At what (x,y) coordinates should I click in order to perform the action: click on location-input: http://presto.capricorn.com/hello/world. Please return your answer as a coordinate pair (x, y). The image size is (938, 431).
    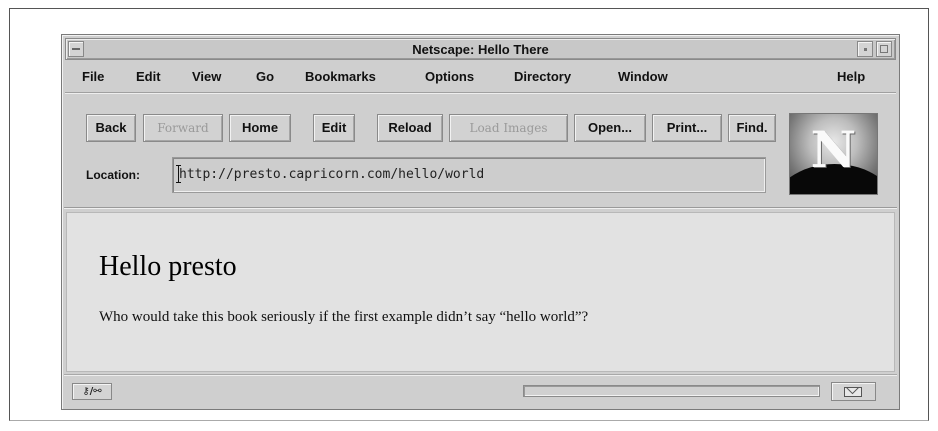
    Looking at the image, I should click on (469, 175).